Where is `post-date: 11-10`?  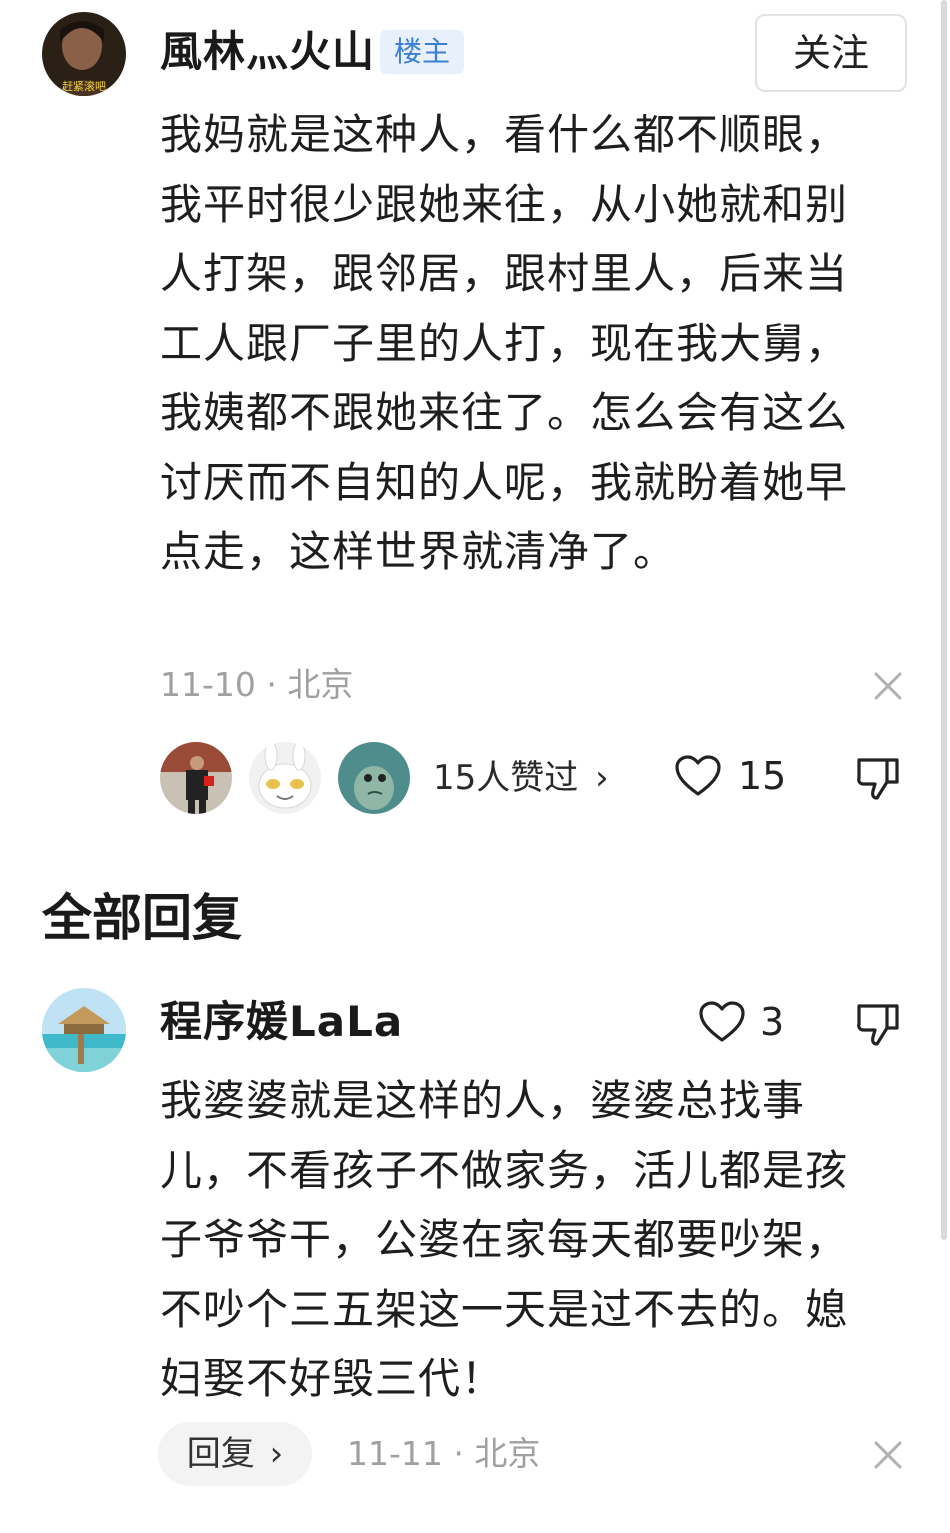 post-date: 11-10 is located at coordinates (208, 684).